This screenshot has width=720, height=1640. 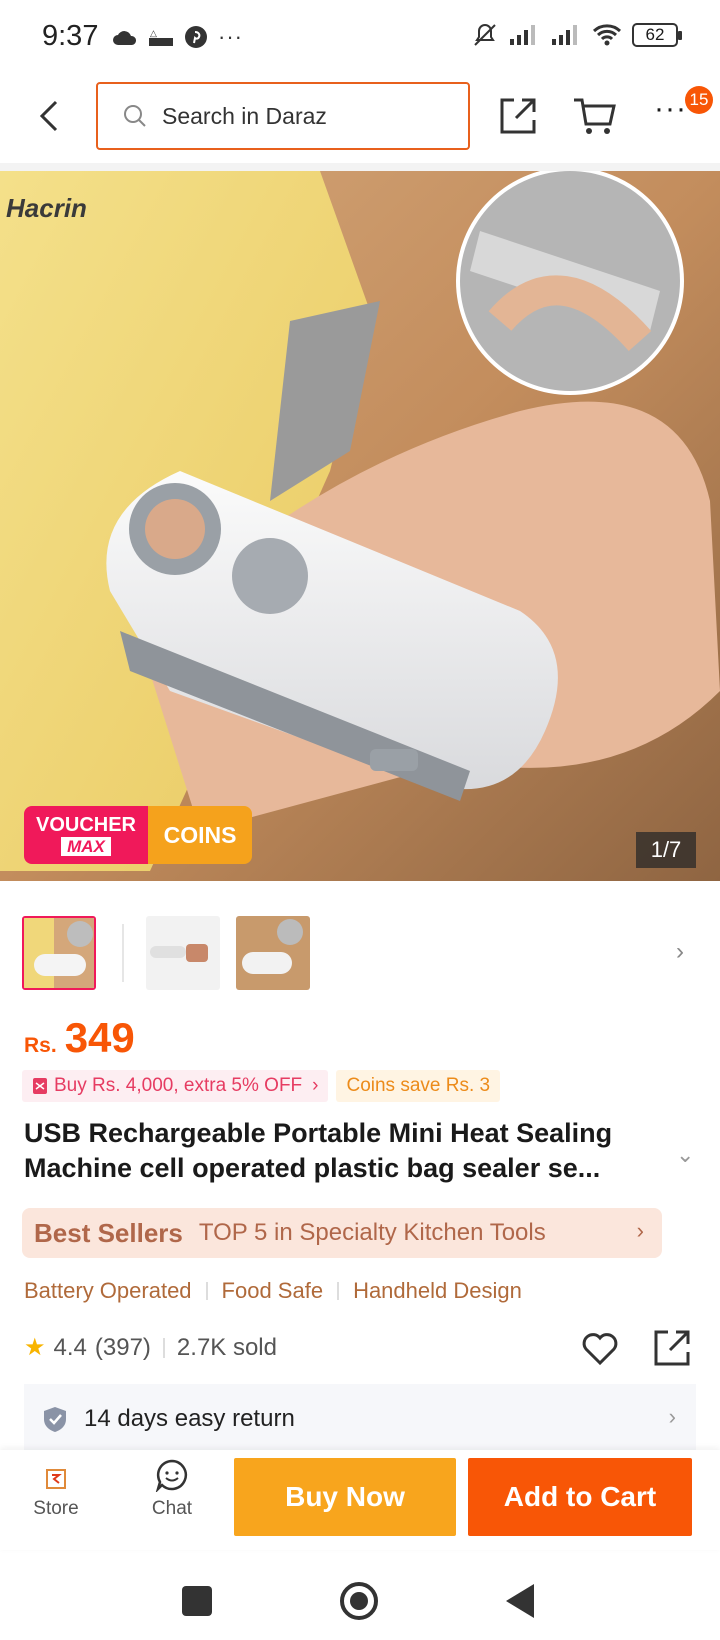 What do you see at coordinates (244, 115) in the screenshot?
I see `search-placeholder: Search in Daraz` at bounding box center [244, 115].